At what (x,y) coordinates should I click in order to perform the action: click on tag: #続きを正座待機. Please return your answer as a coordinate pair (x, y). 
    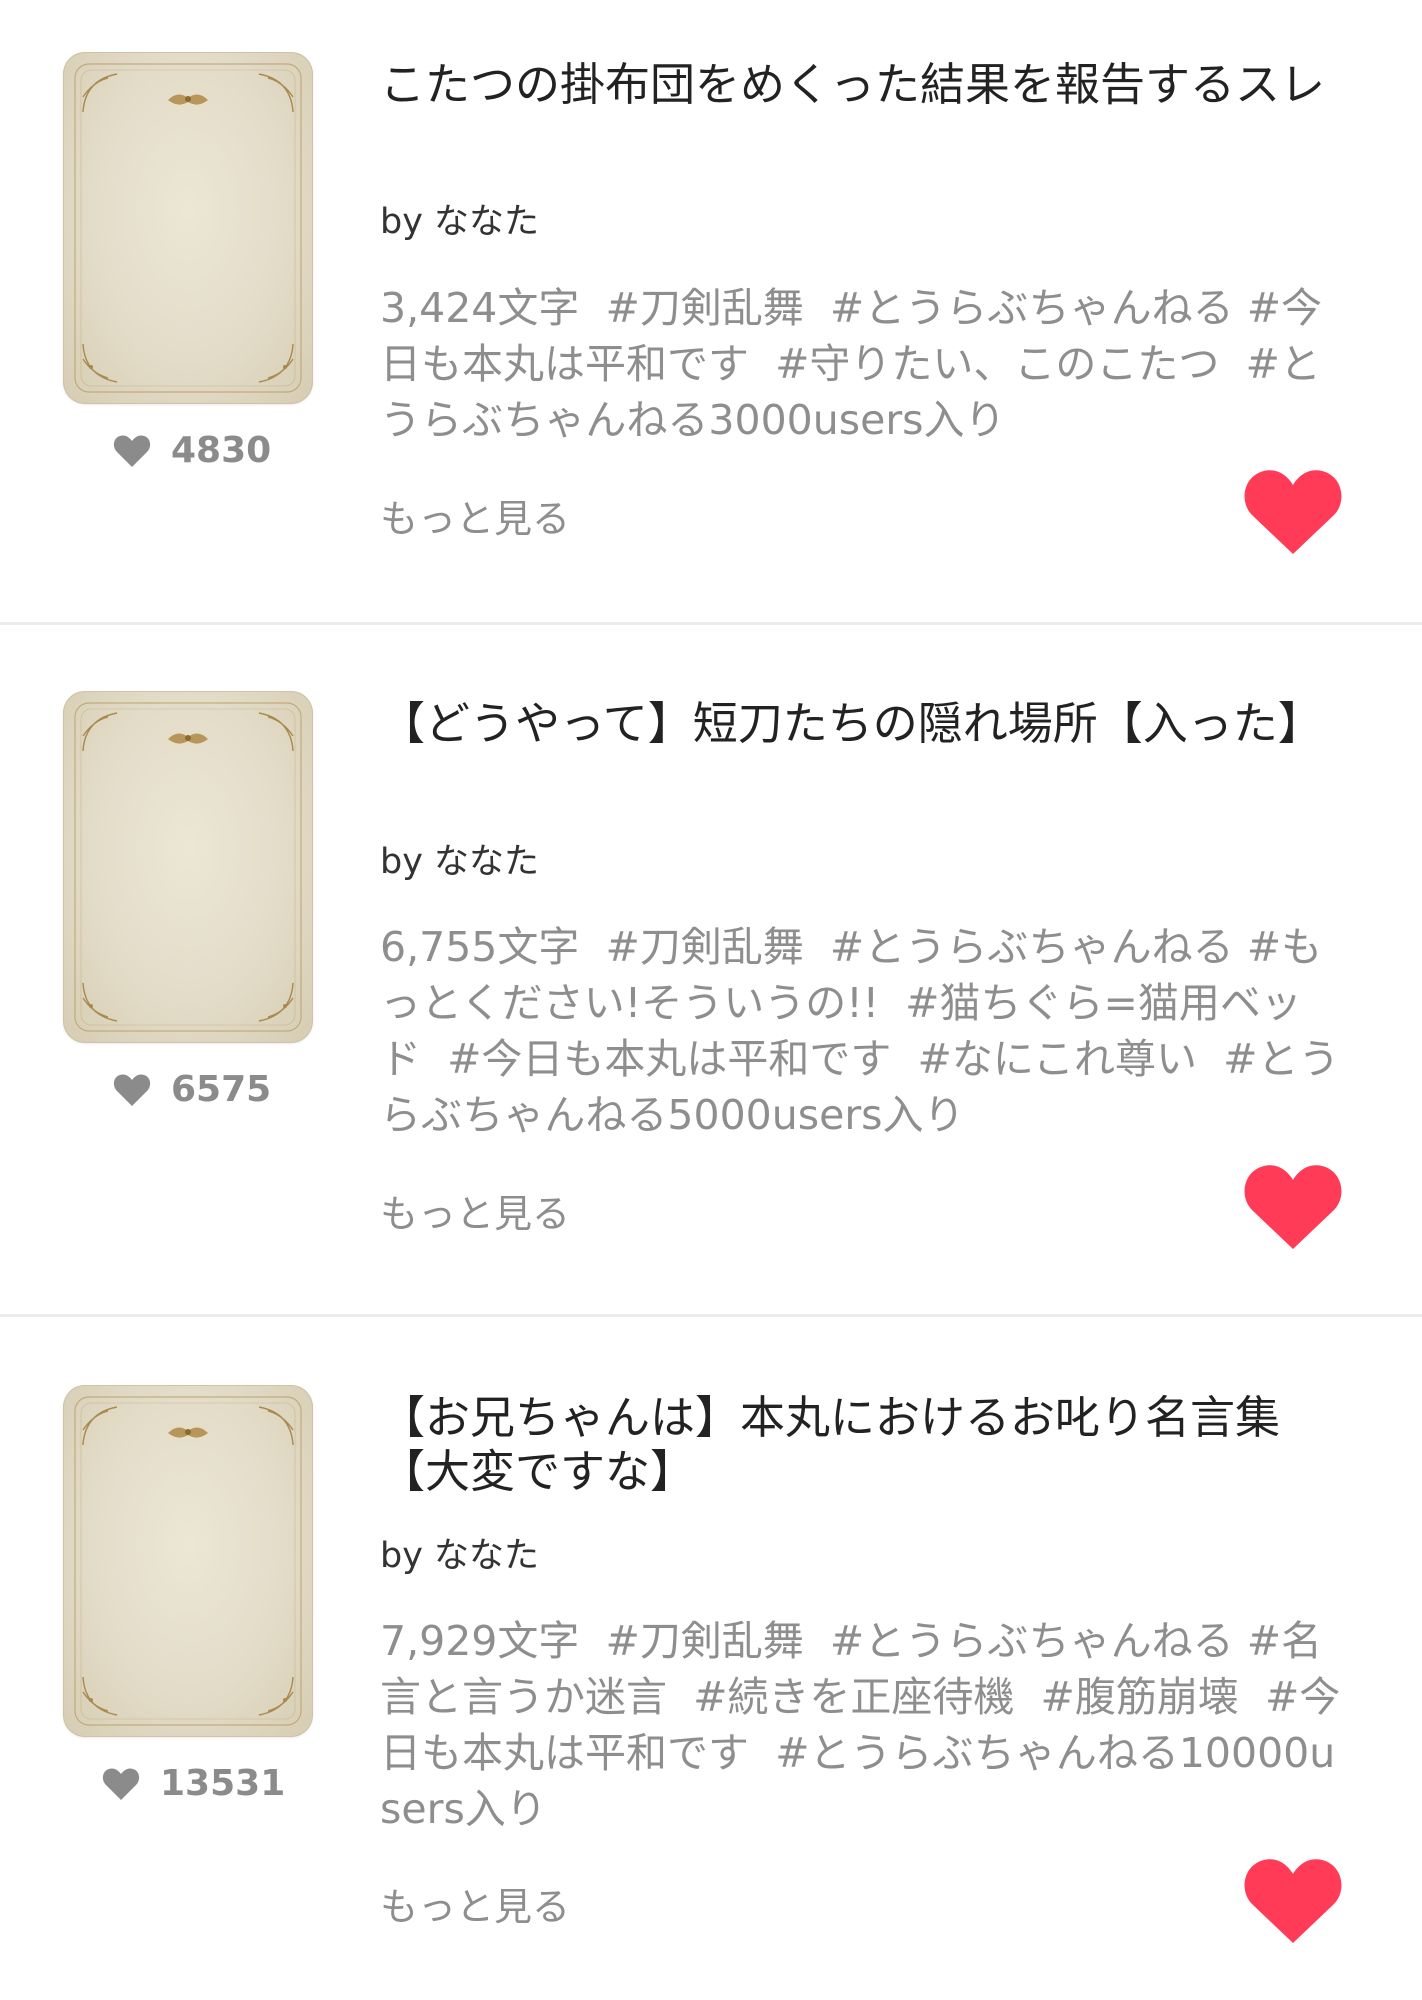
    Looking at the image, I should click on (853, 1697).